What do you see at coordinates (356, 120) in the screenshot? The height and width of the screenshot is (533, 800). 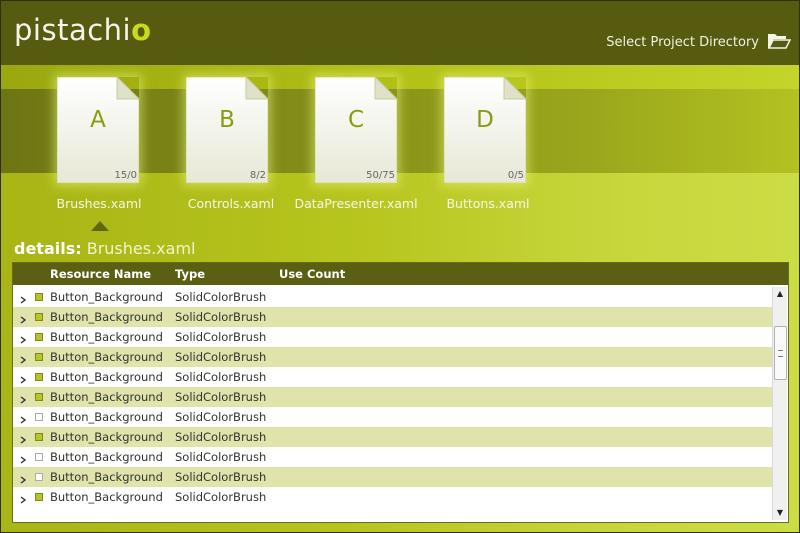 I see `file-letter: C` at bounding box center [356, 120].